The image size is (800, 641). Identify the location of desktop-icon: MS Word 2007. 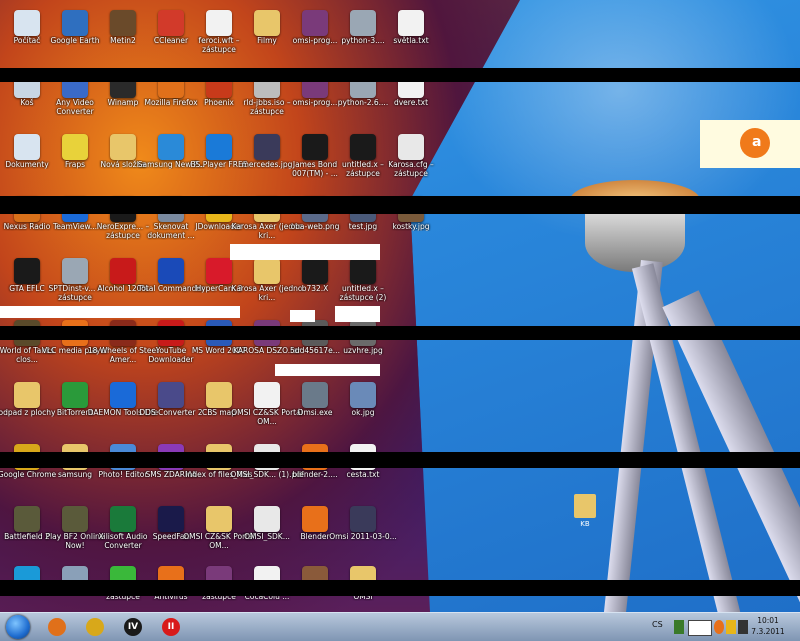
(219, 344).